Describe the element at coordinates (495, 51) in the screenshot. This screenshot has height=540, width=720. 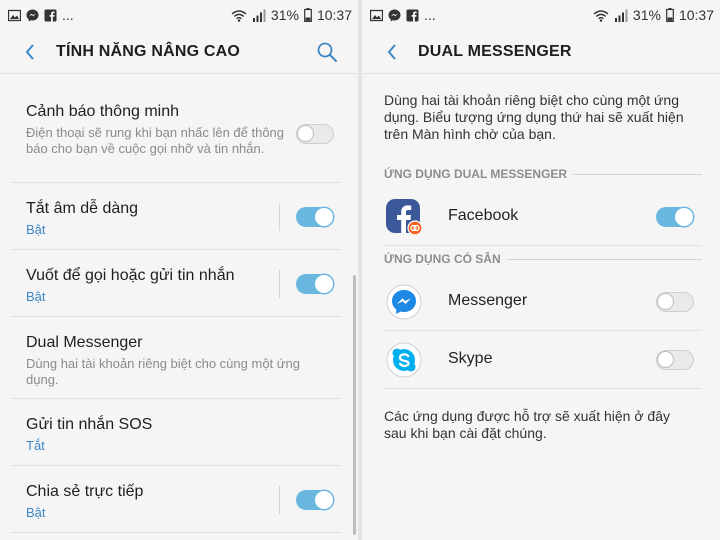
I see `page-title: DUAL MESSENGER` at that location.